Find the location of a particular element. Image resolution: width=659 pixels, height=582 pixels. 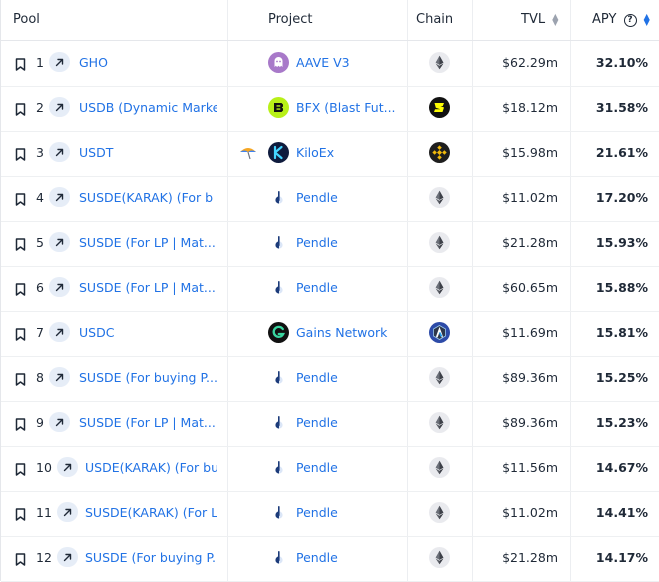

apy-value: 31.58% is located at coordinates (621, 107).